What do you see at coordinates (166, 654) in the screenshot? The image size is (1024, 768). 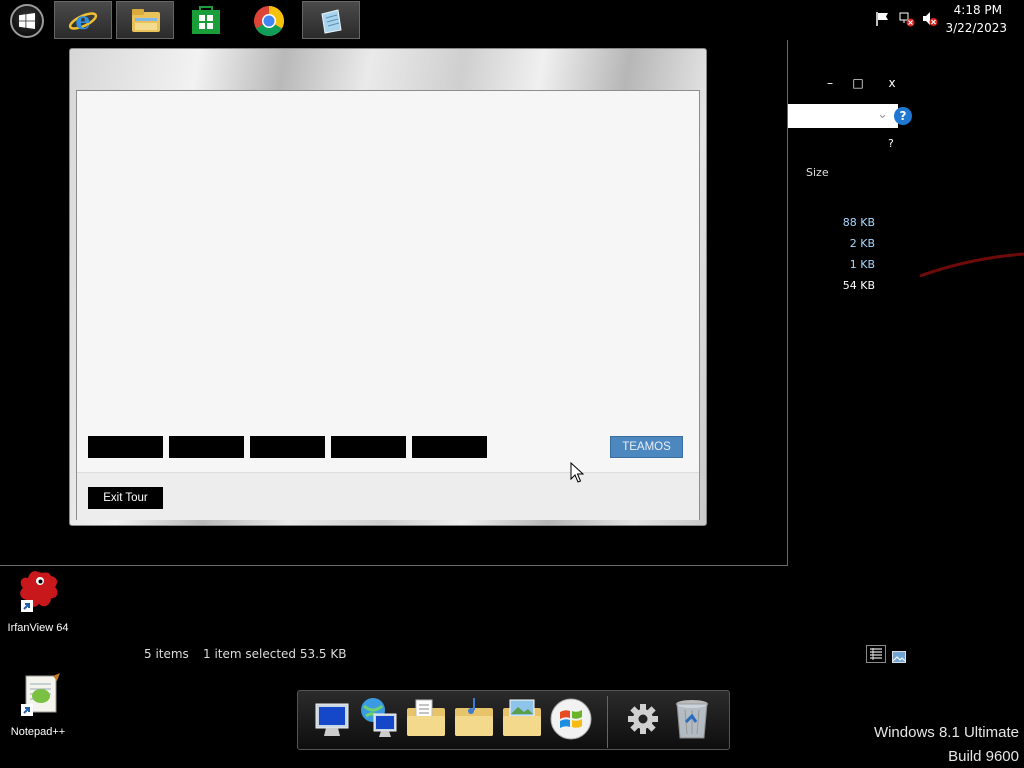 I see `status-item-count: 5 items` at bounding box center [166, 654].